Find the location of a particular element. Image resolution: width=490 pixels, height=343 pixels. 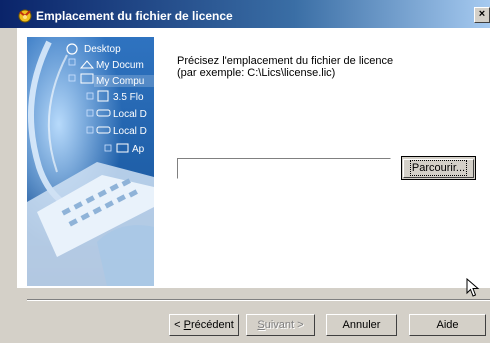

tree-item-label: Desktop is located at coordinates (102, 49).